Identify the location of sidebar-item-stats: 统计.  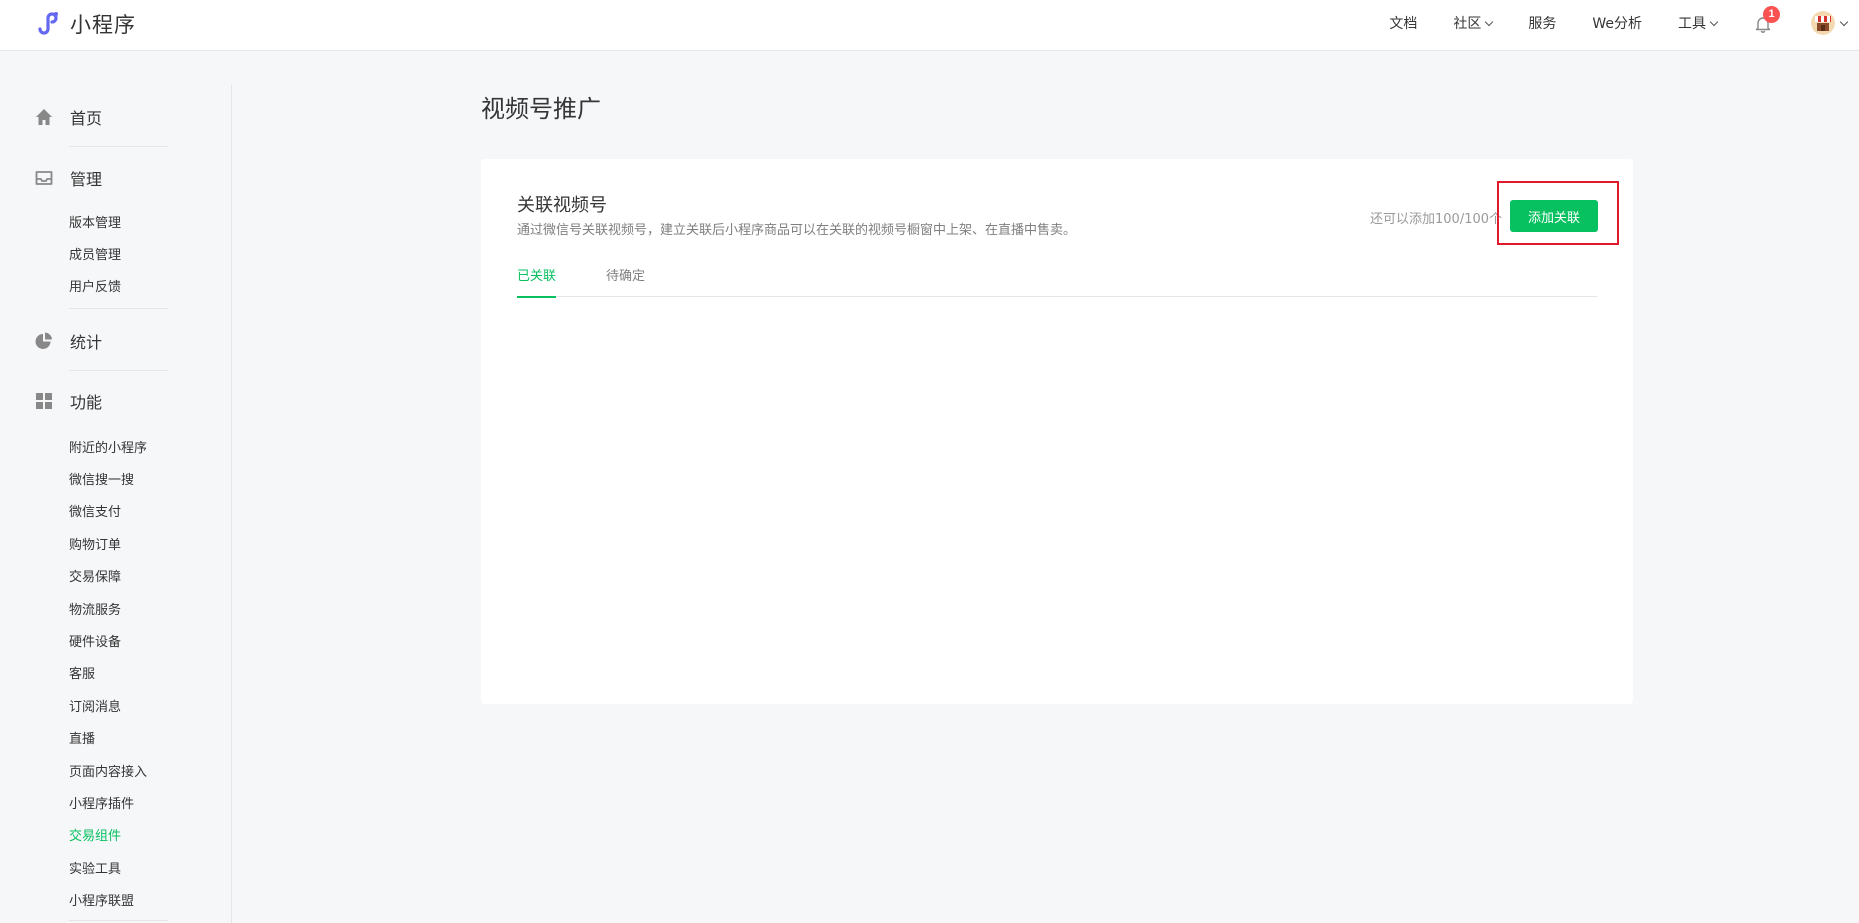
(68, 341).